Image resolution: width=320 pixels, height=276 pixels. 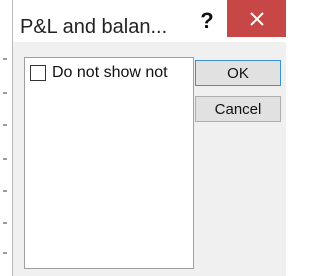 I want to click on close-x-icon, so click(x=256, y=18).